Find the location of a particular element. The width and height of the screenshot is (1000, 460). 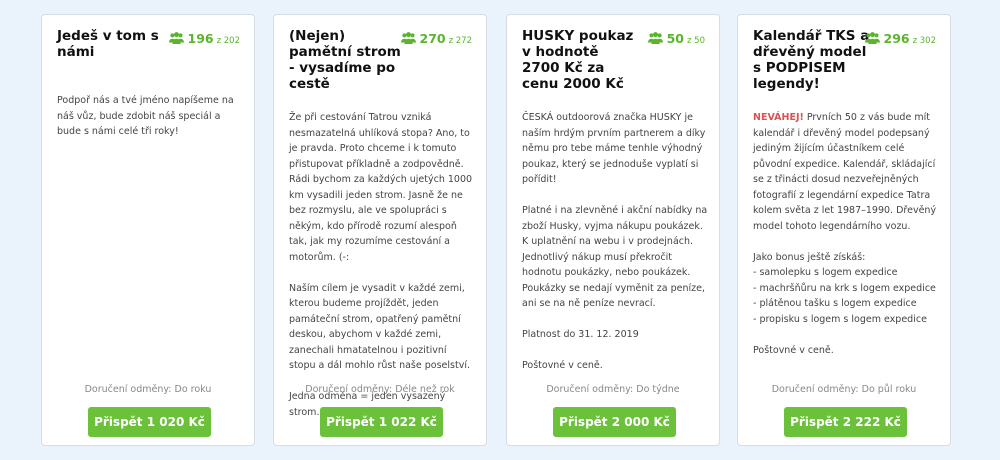

backers-limit: z 50 is located at coordinates (696, 41).